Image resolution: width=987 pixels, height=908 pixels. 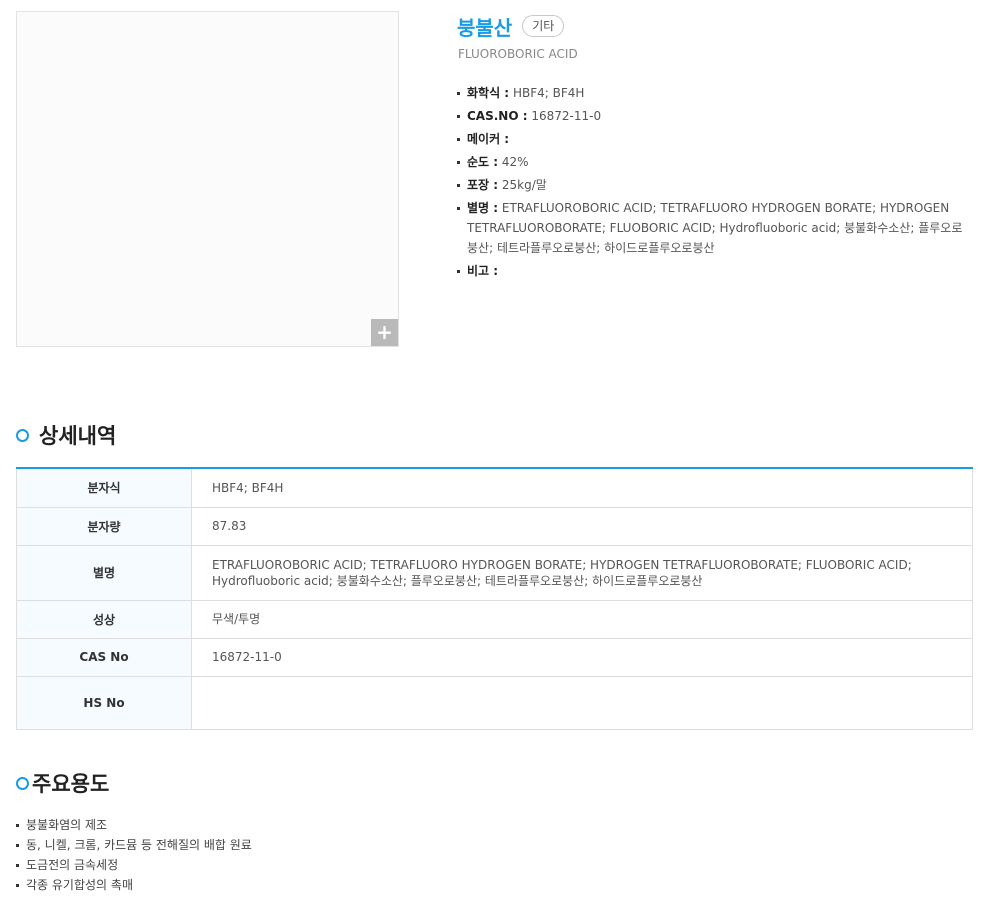 I want to click on table-row: HS No, so click(x=494, y=702).